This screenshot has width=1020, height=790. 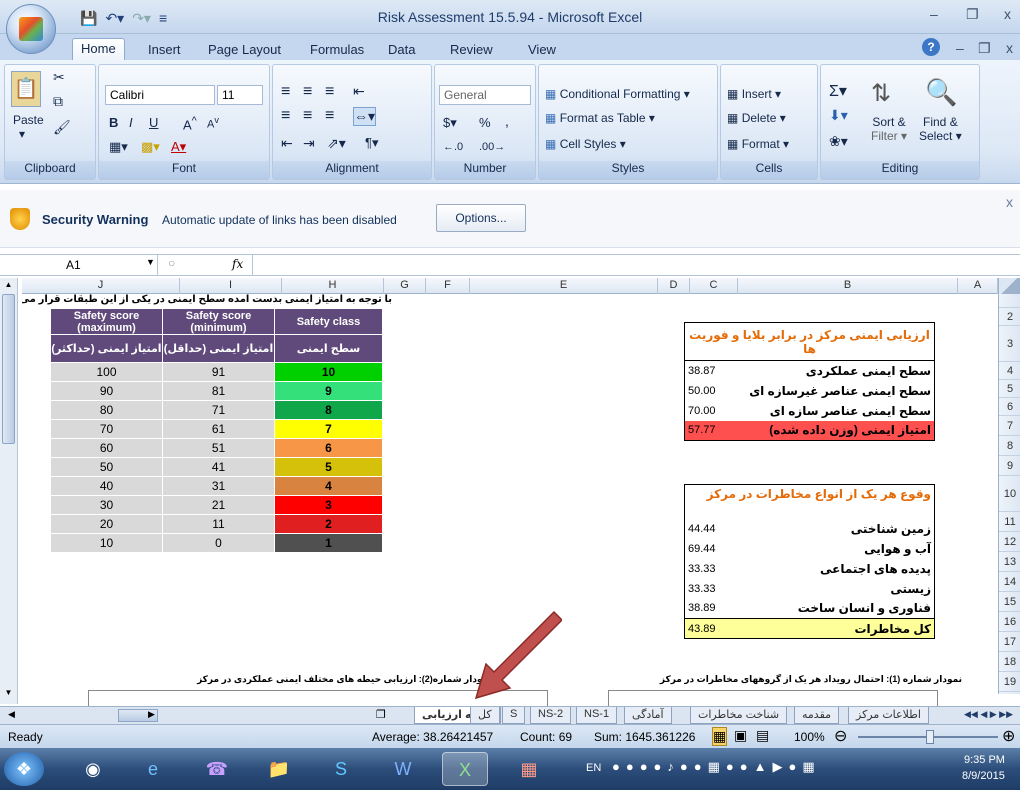 What do you see at coordinates (984, 48) in the screenshot?
I see `ribbon-restore-button: ❐` at bounding box center [984, 48].